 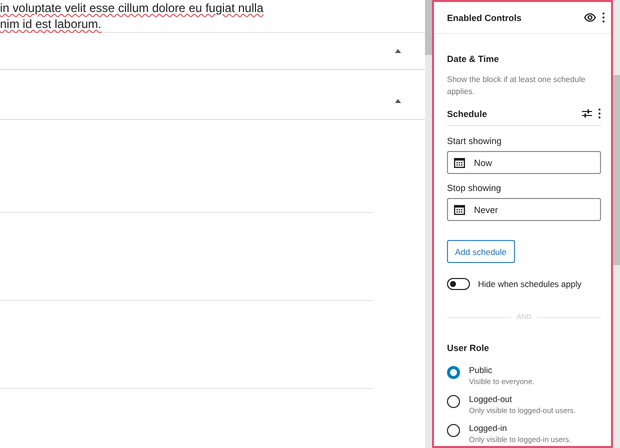 I want to click on field-label: Stop showing, so click(x=474, y=188).